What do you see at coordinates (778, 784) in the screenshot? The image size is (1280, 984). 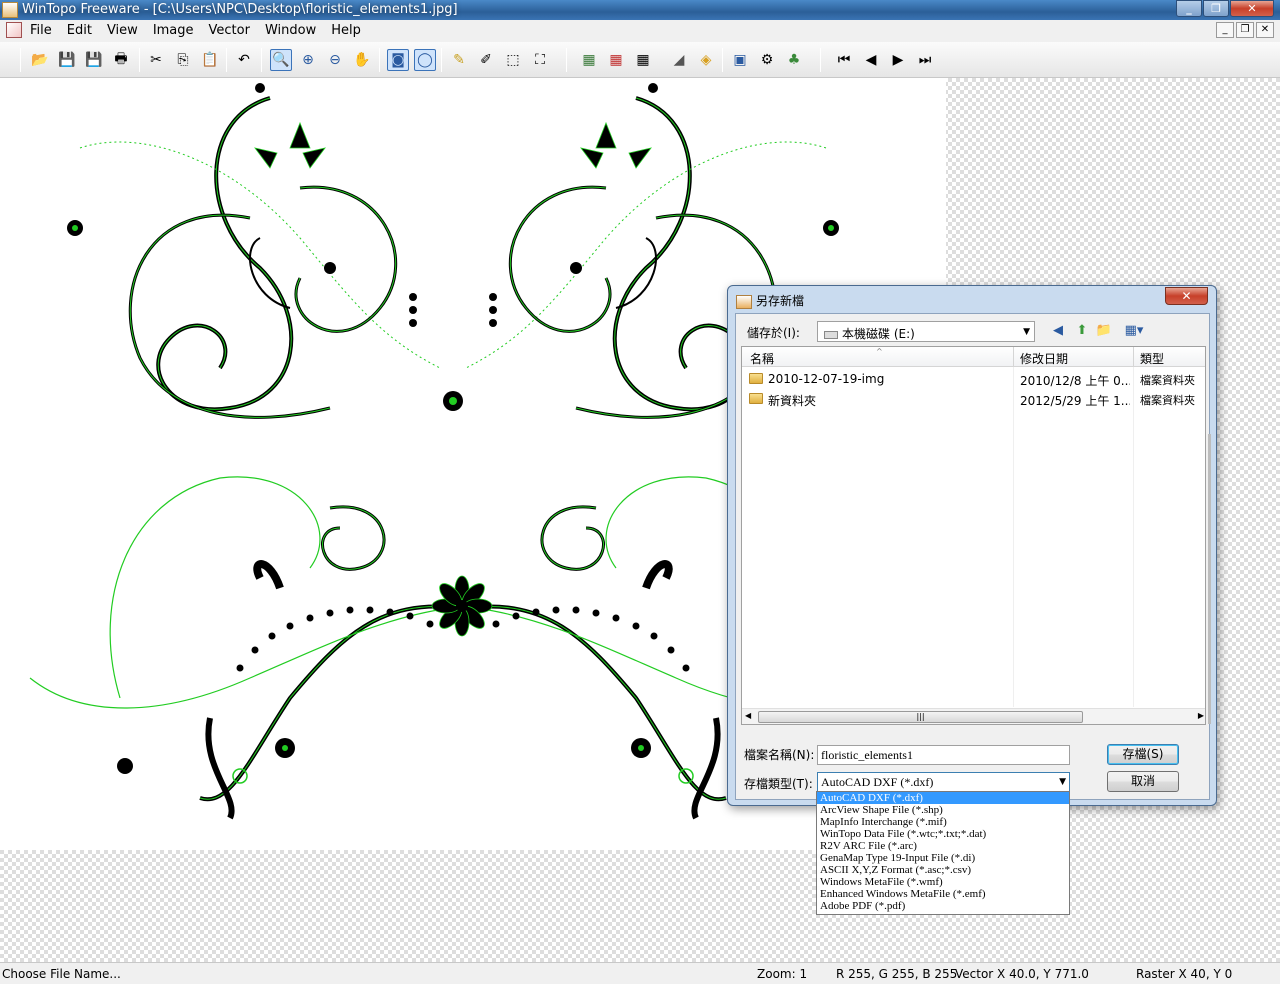 I see `filetype-label: 存檔類型(T):` at bounding box center [778, 784].